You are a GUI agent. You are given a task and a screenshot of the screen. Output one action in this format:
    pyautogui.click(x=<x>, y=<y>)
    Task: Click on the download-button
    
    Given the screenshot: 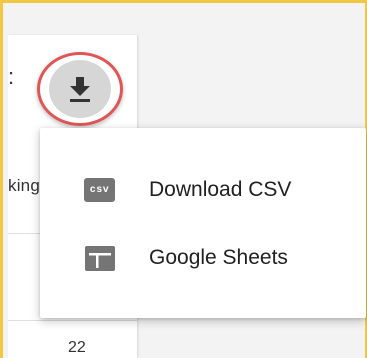 What is the action you would take?
    pyautogui.click(x=80, y=89)
    